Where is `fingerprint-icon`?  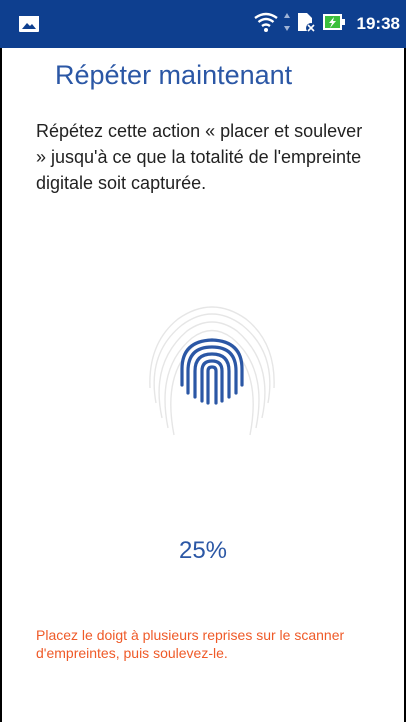
fingerprint-icon is located at coordinates (212, 375).